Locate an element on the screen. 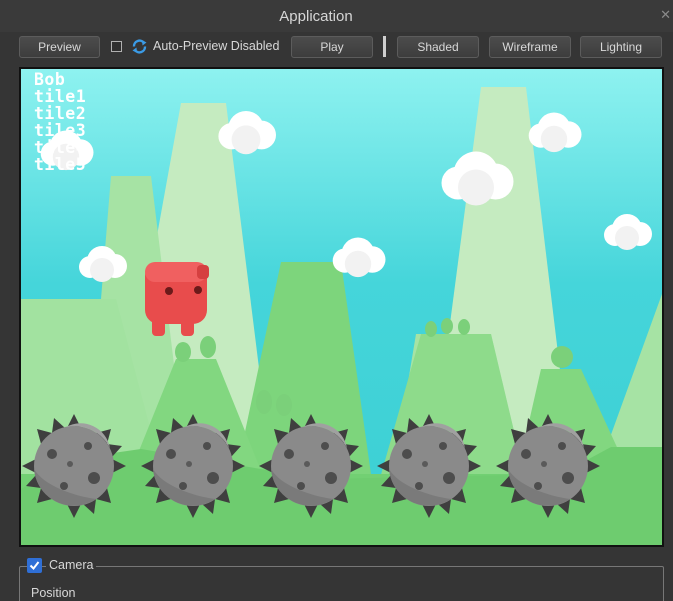 Image resolution: width=673 pixels, height=601 pixels. camera-group is located at coordinates (341, 583).